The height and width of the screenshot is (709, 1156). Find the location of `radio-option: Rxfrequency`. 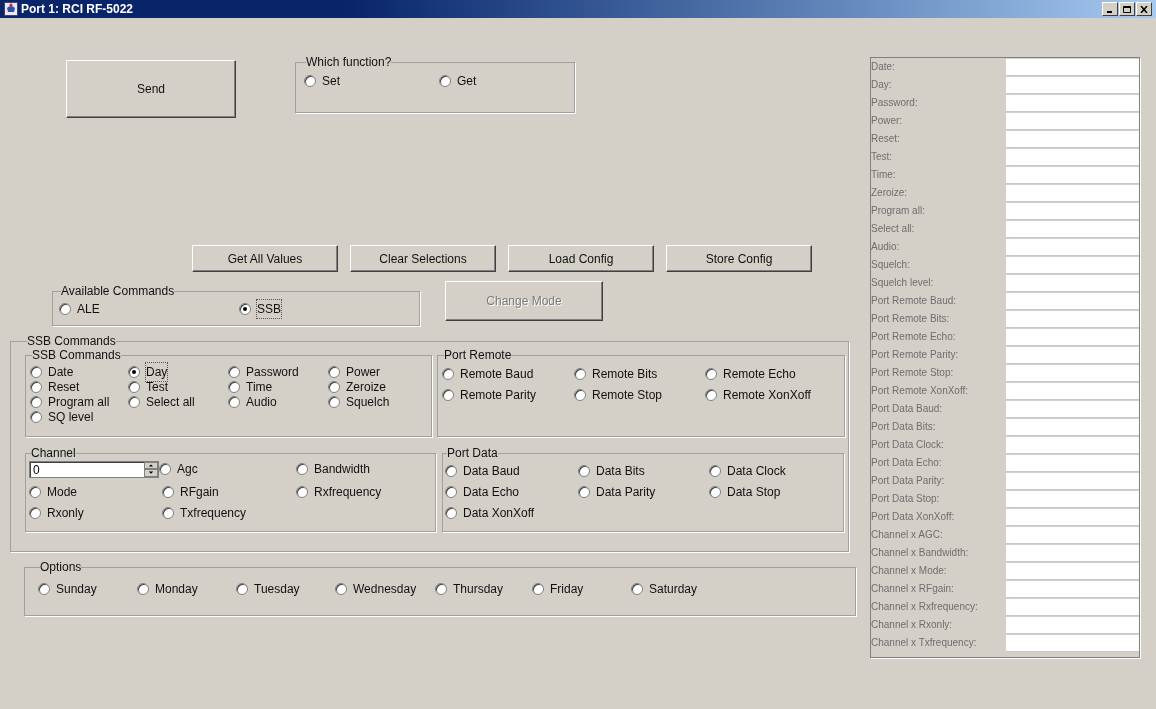

radio-option: Rxfrequency is located at coordinates (361, 491).